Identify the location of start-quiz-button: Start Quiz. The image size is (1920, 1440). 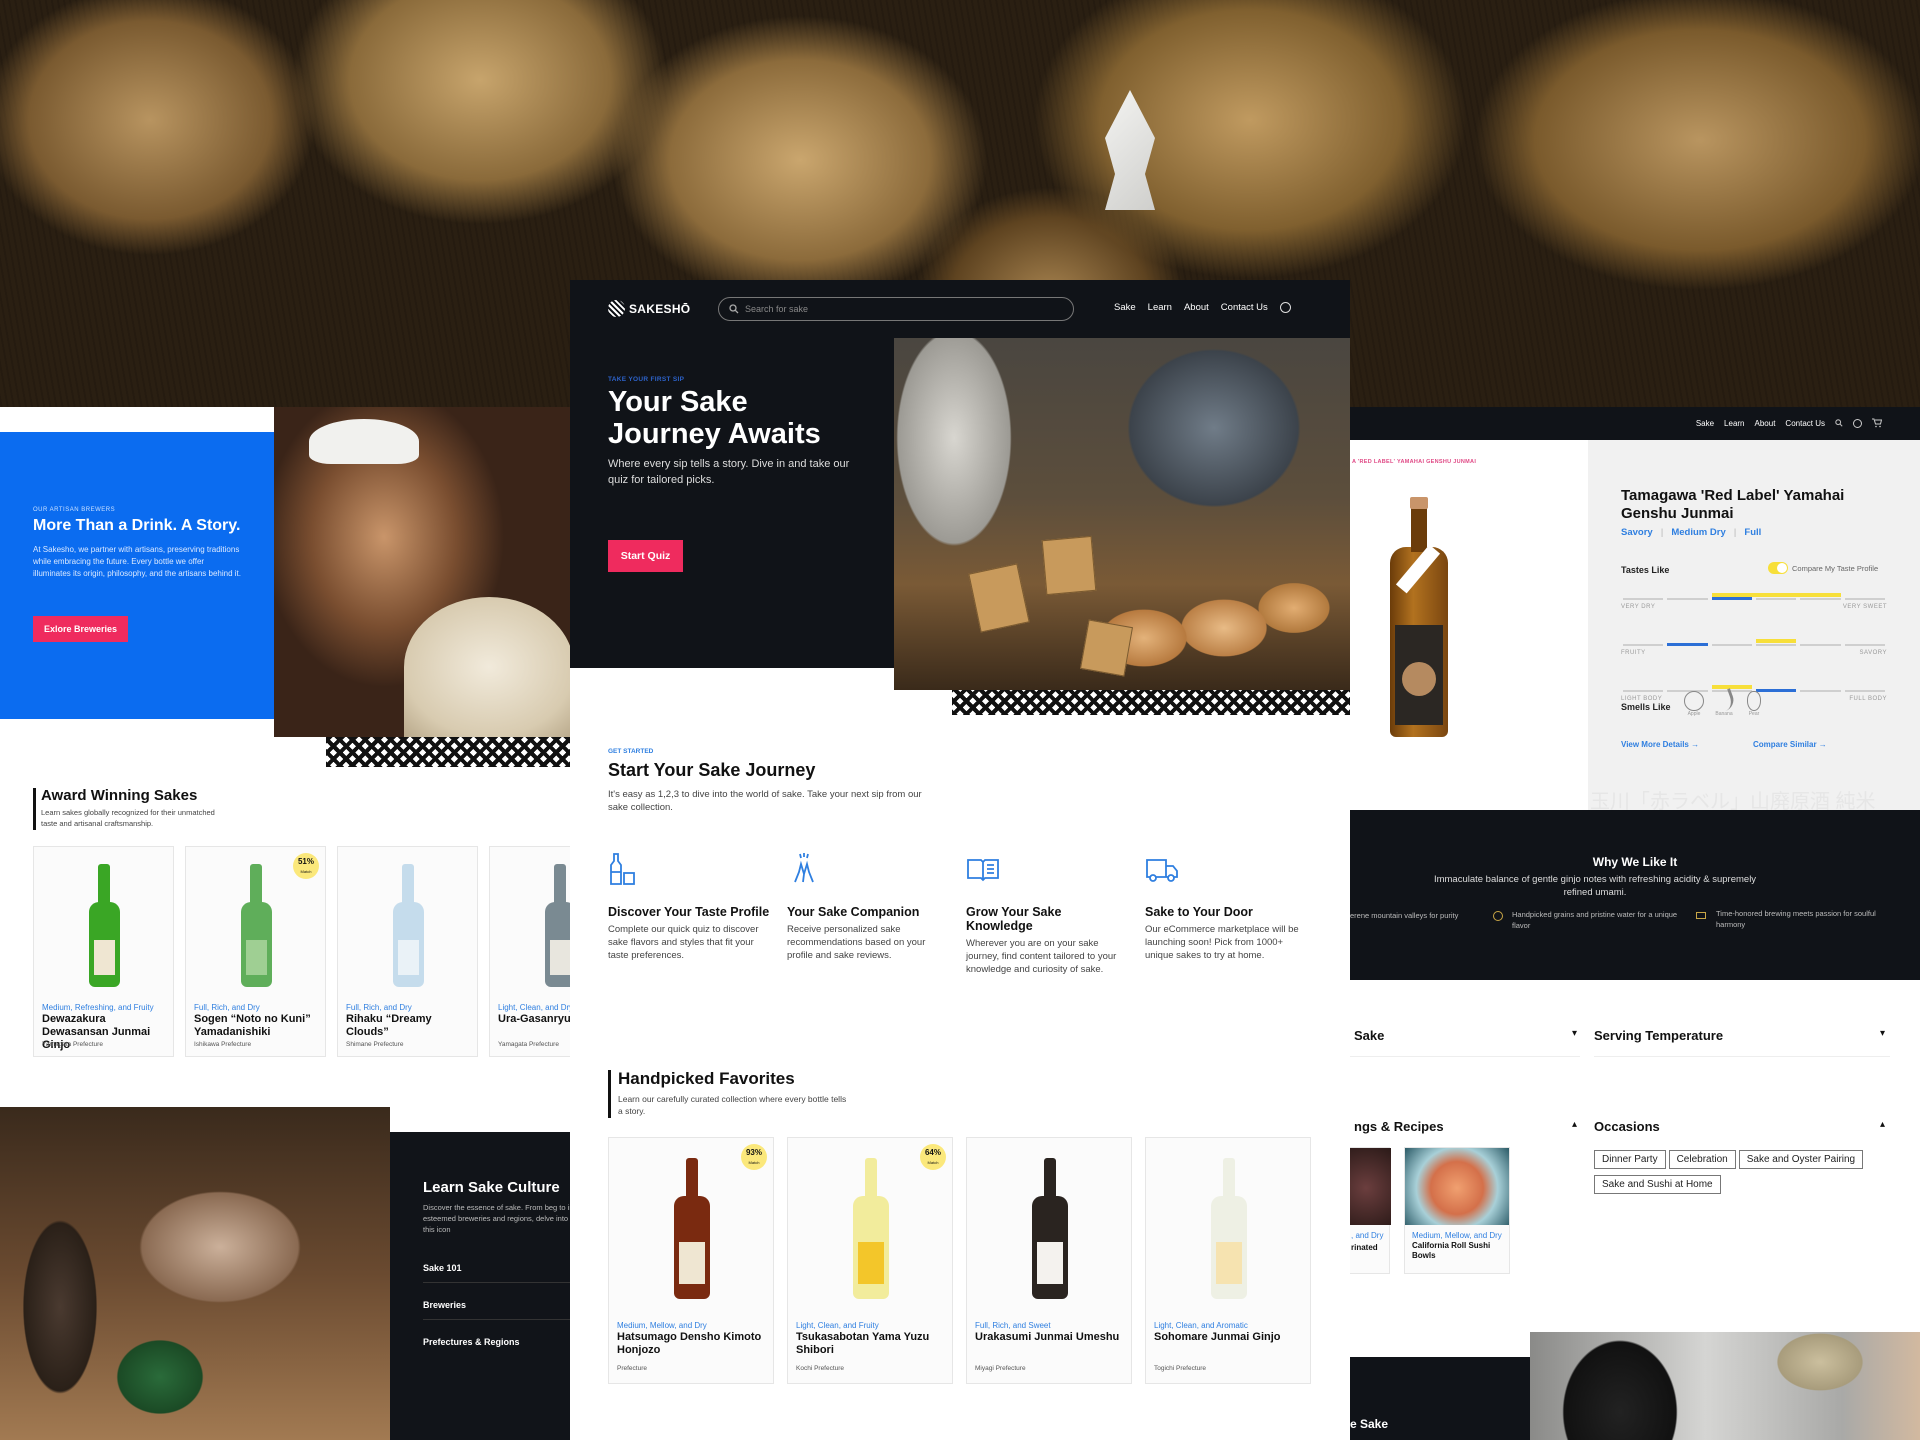
(645, 556).